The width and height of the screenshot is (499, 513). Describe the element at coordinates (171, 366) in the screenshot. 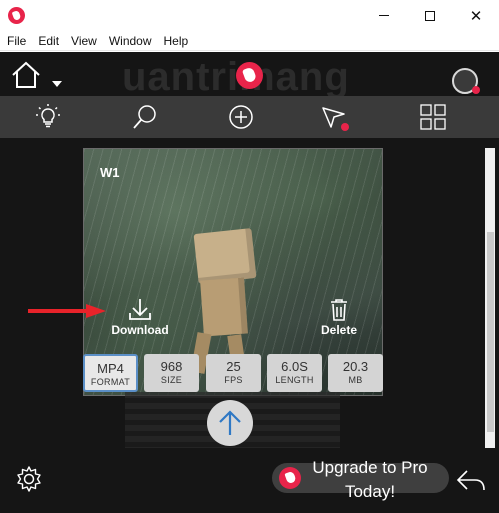

I see `size-value: 968` at that location.